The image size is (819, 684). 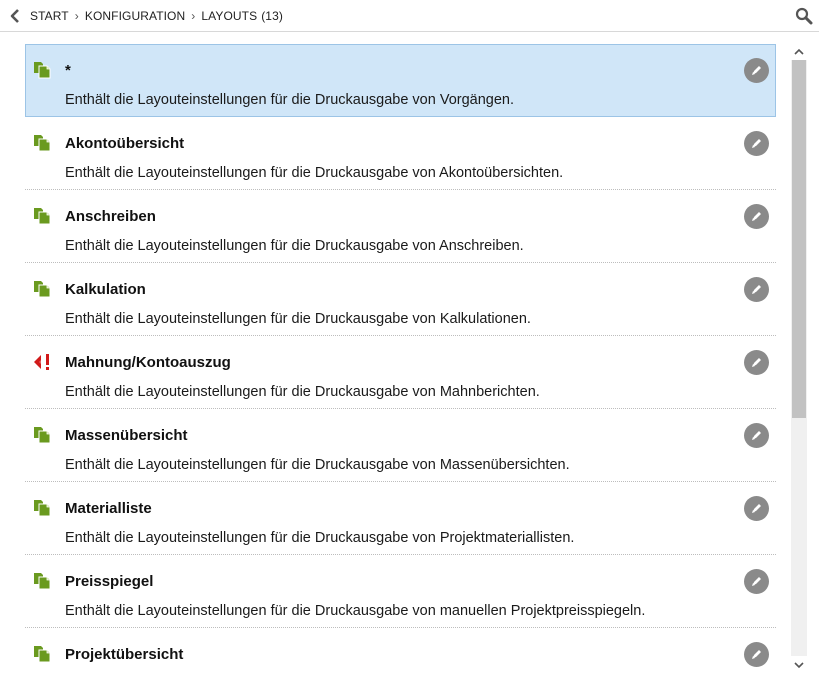 I want to click on chevron-down-icon, so click(x=799, y=664).